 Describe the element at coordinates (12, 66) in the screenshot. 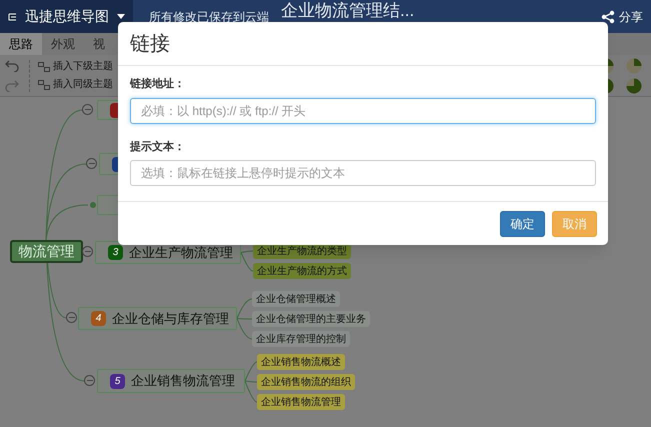

I see `undo-icon` at that location.